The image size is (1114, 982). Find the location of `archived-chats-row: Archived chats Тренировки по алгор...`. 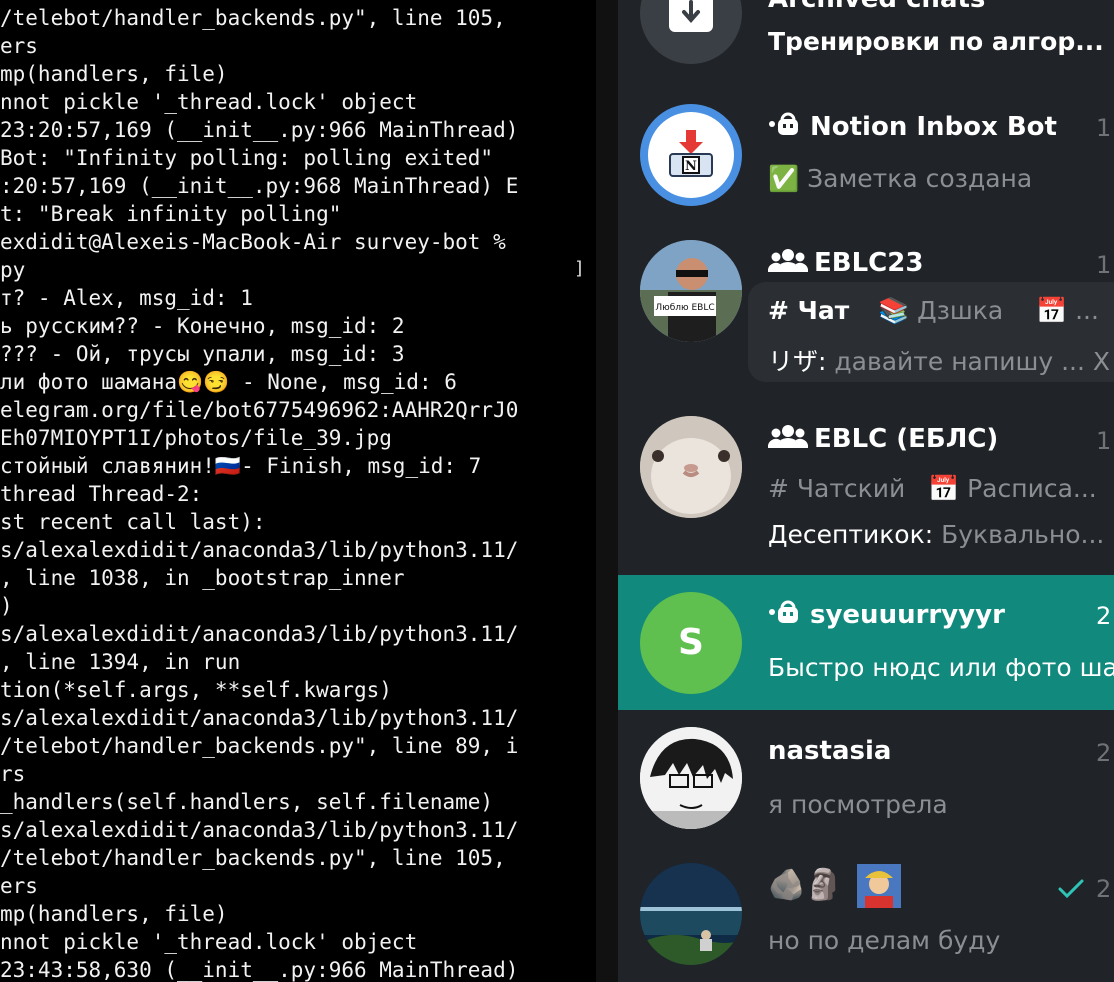

archived-chats-row: Archived chats Тренировки по алгор... is located at coordinates (866, 43).